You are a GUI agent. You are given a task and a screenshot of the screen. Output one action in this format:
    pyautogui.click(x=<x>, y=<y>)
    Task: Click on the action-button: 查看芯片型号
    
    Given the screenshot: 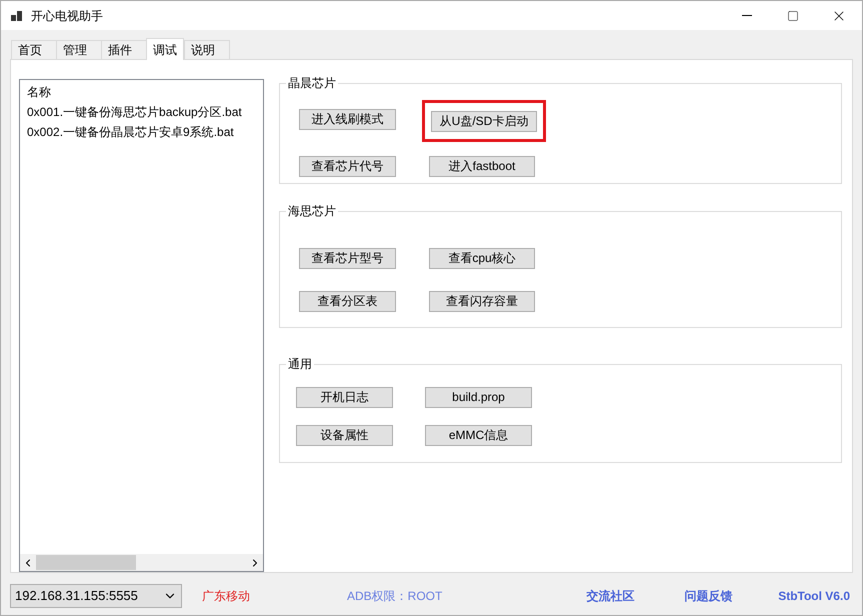 What is the action you would take?
    pyautogui.click(x=347, y=258)
    